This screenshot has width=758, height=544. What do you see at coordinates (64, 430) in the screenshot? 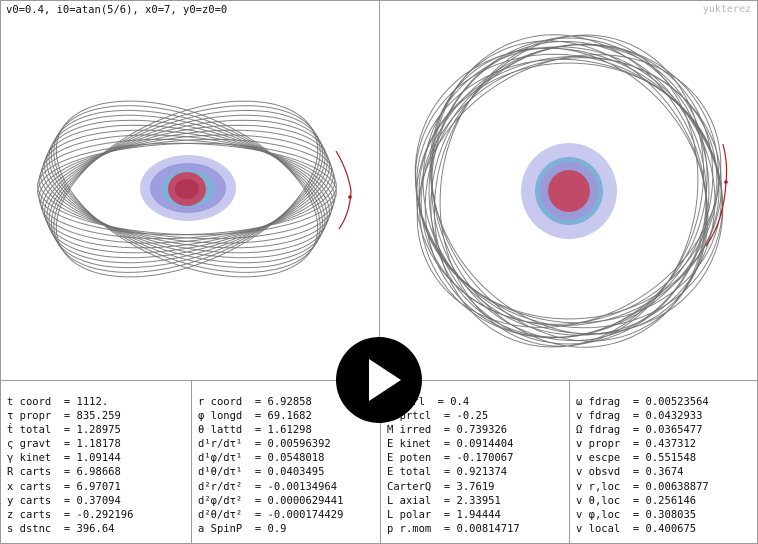
I see `stat-row: ṫ total = 1.28975` at bounding box center [64, 430].